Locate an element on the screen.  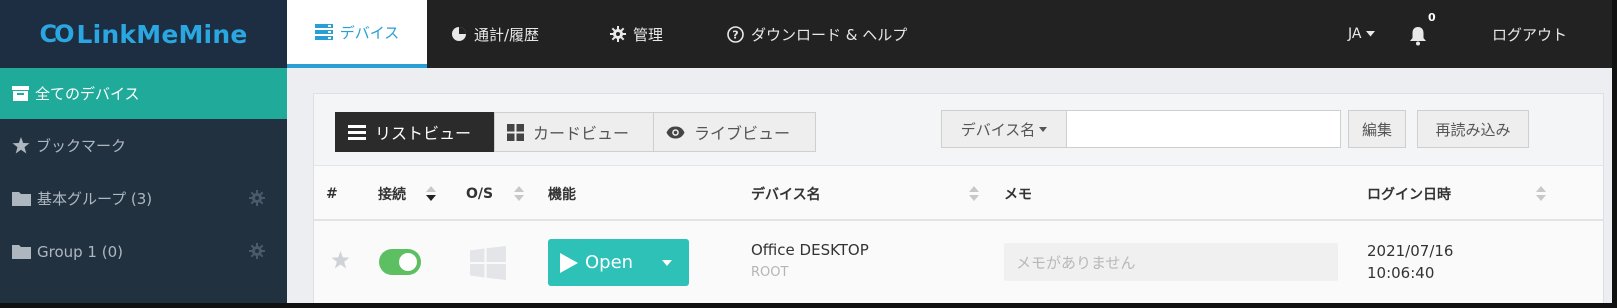
live-view-label: ライブビュー is located at coordinates (742, 133).